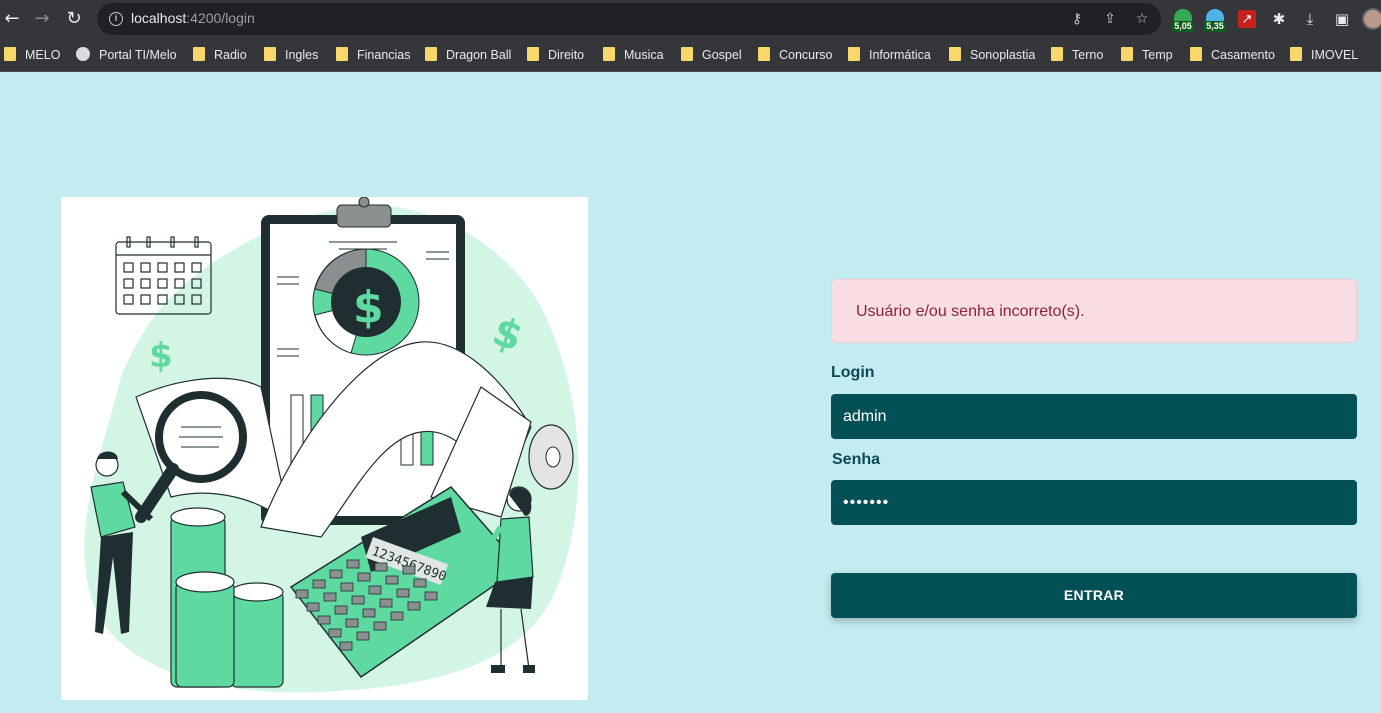 This screenshot has height=713, width=1381. I want to click on bookmark-imovel: IMOVEL, so click(1324, 55).